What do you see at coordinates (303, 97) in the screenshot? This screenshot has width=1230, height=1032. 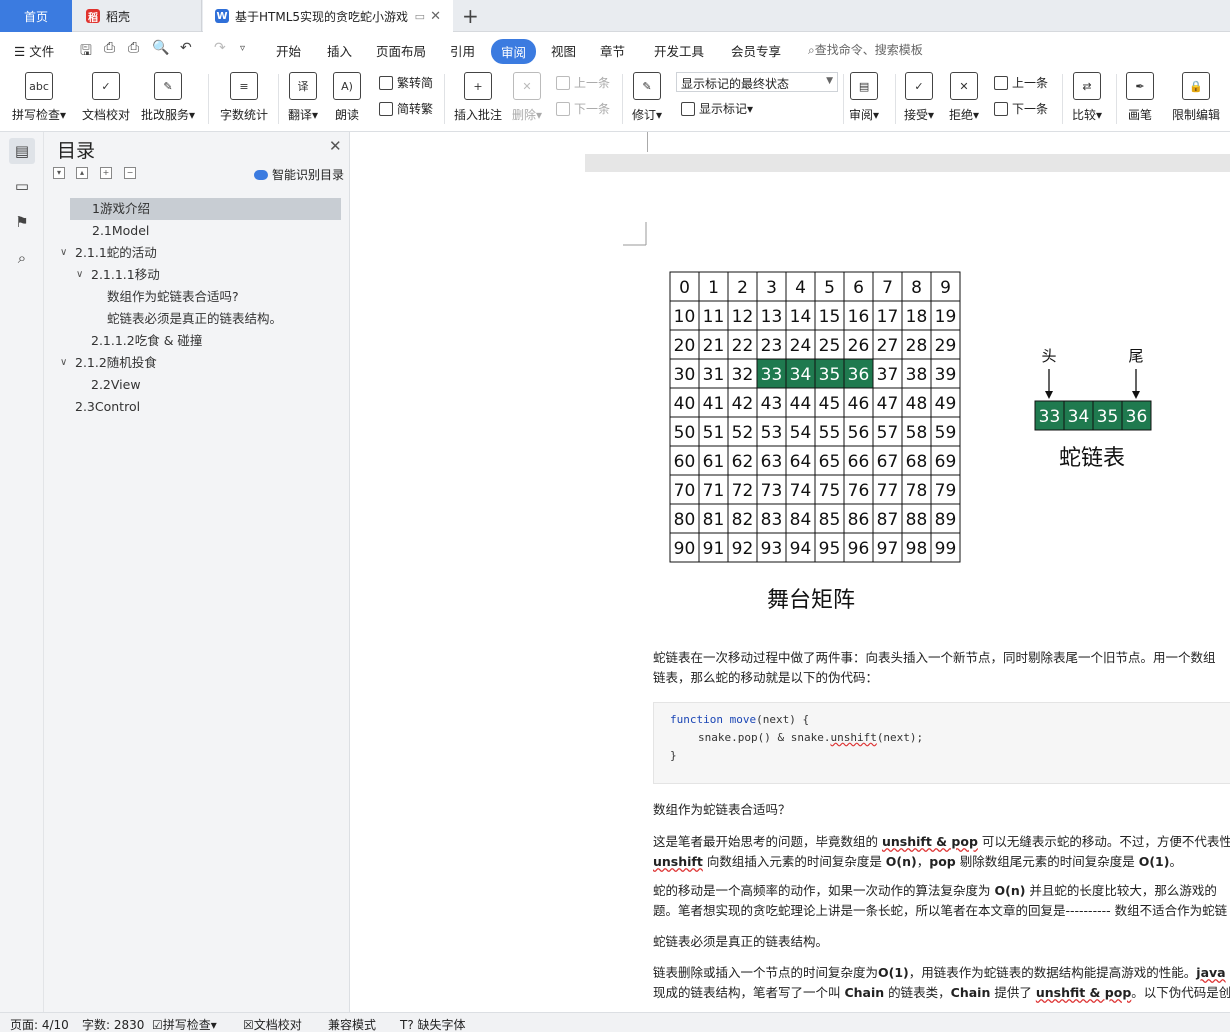 I see `translate-button: 译翻译▾` at bounding box center [303, 97].